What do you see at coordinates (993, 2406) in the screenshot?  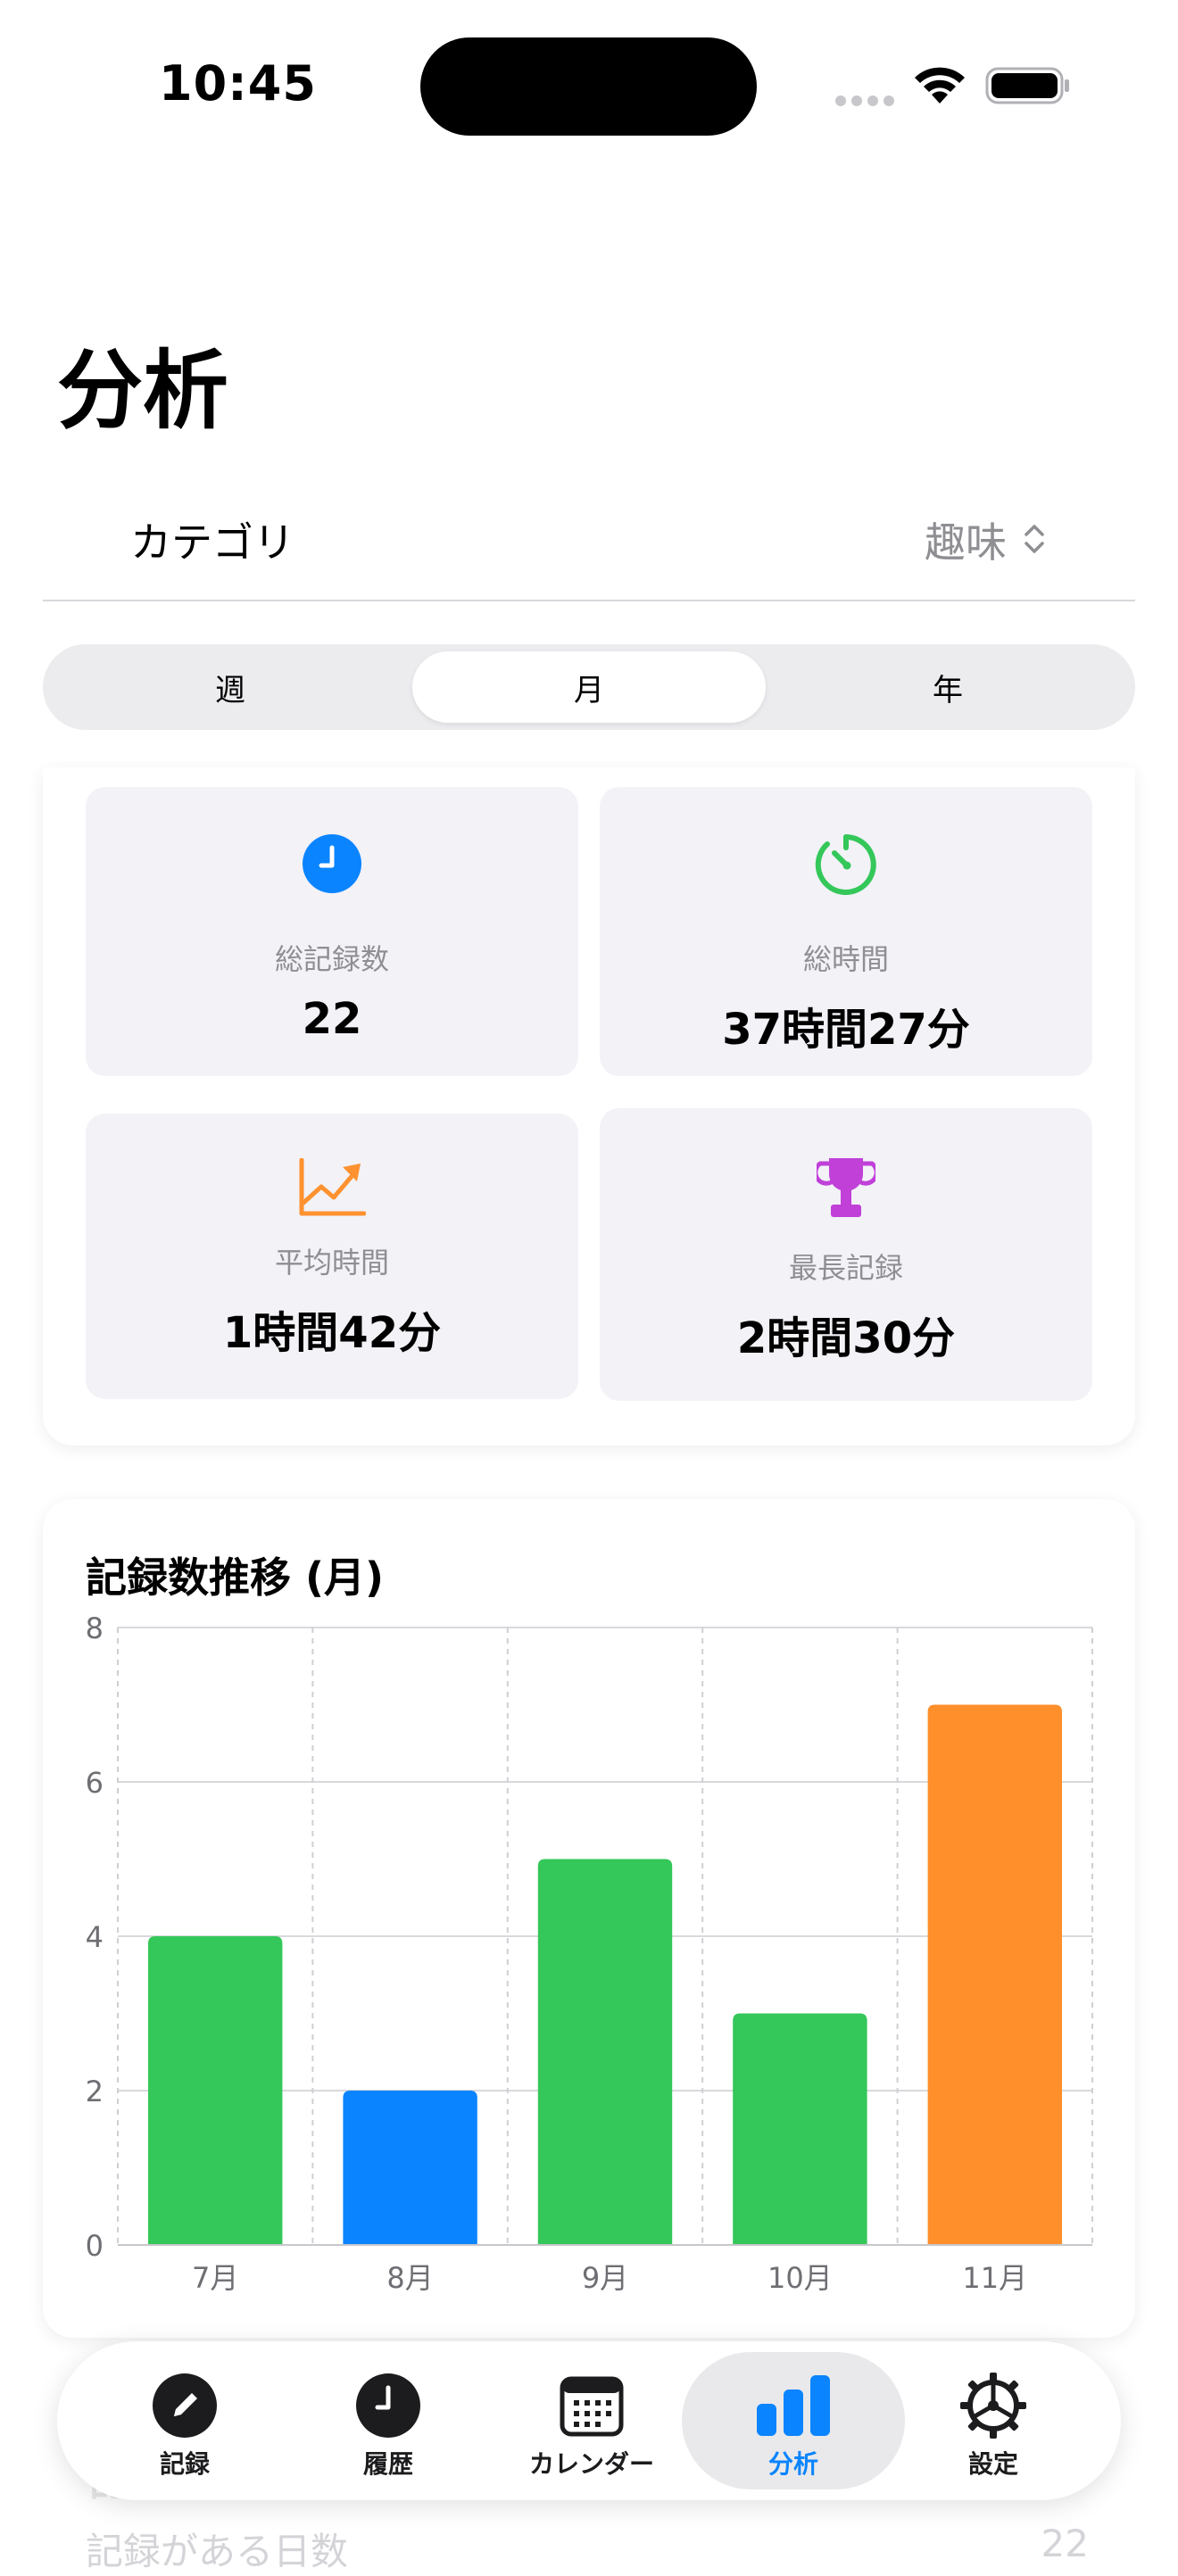 I see `gear-icon` at bounding box center [993, 2406].